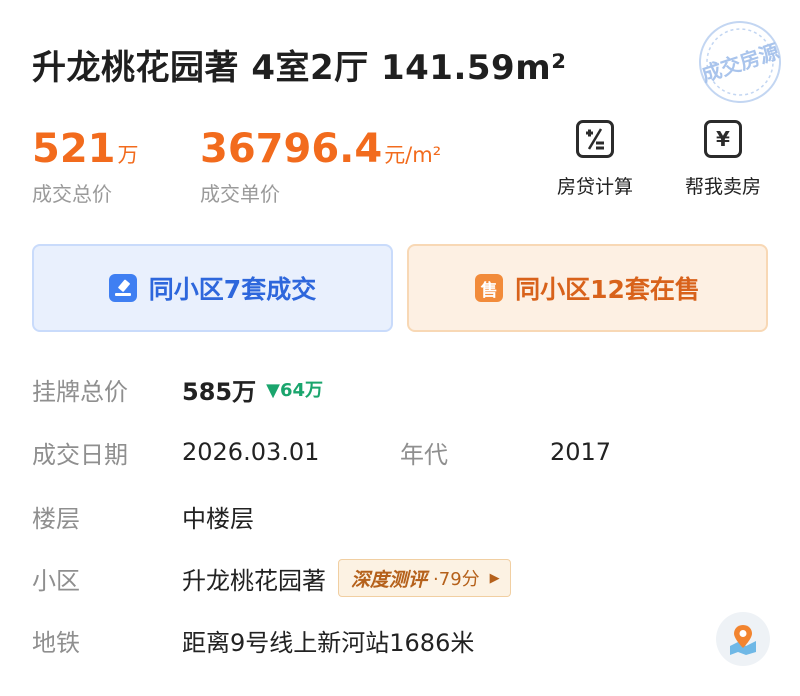 This screenshot has height=696, width=800. Describe the element at coordinates (489, 288) in the screenshot. I see `sale-tag-icon: 售` at that location.